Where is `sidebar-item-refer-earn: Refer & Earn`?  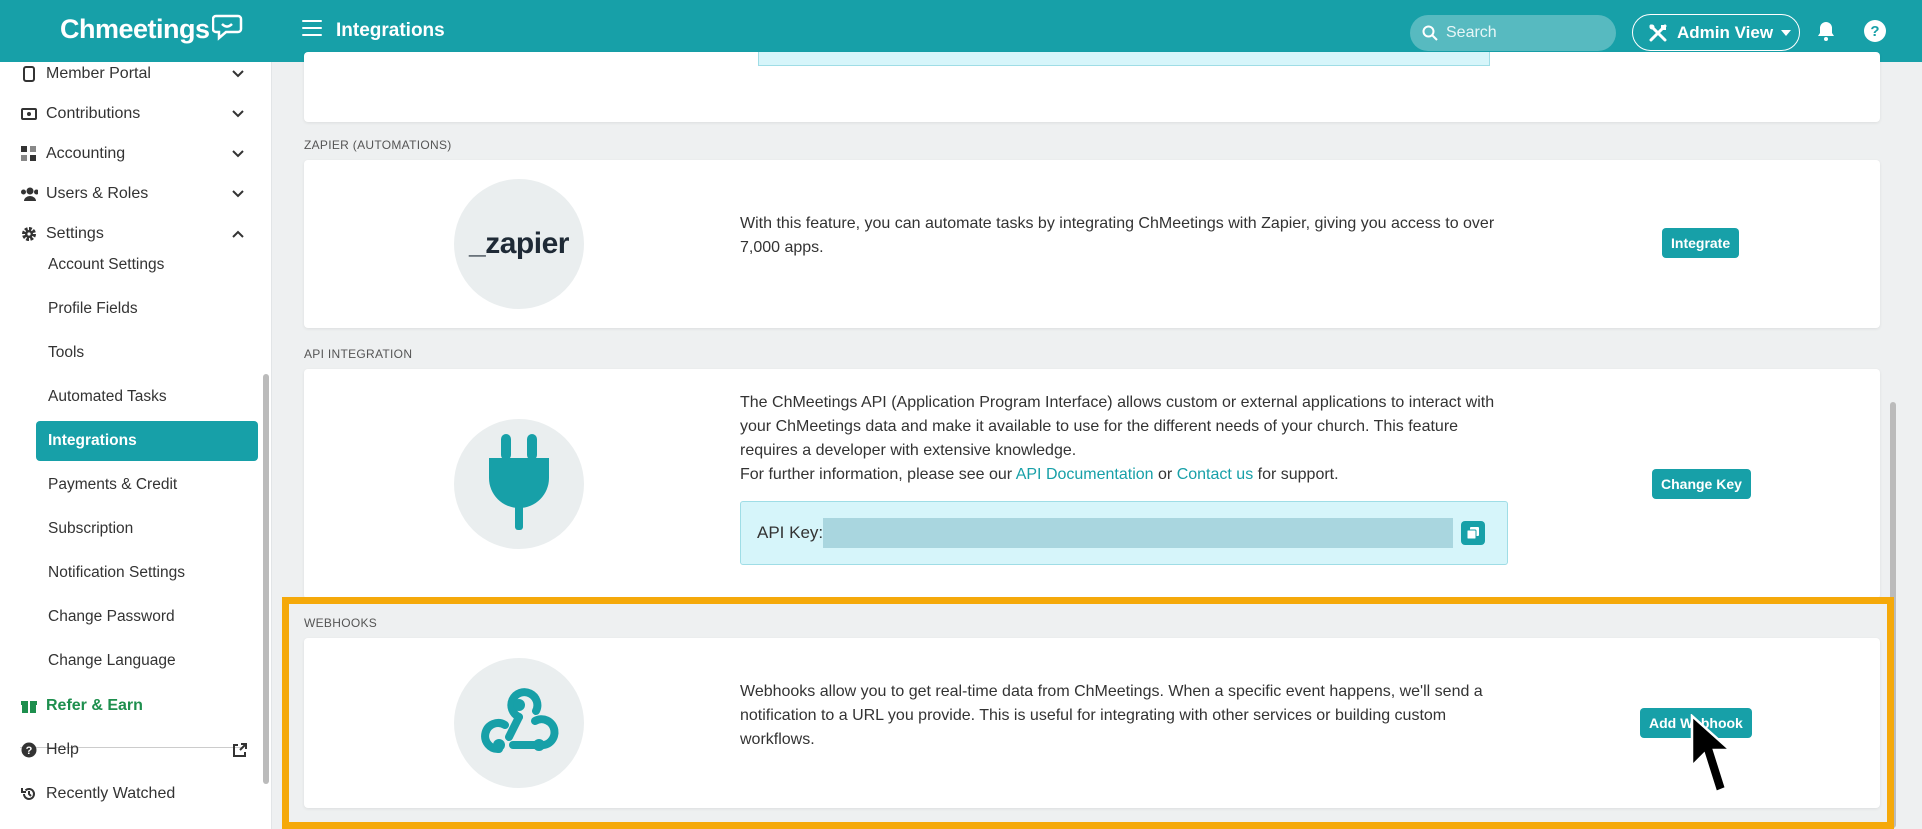
sidebar-item-refer-earn: Refer & Earn is located at coordinates (131, 706).